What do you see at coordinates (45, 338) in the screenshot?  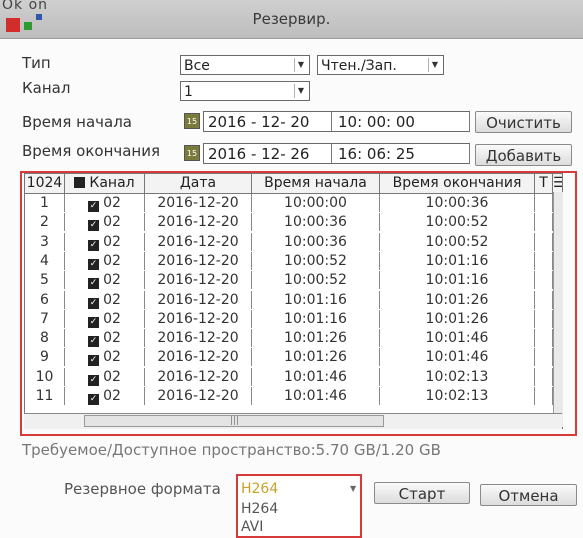 I see `cell-index: 8` at bounding box center [45, 338].